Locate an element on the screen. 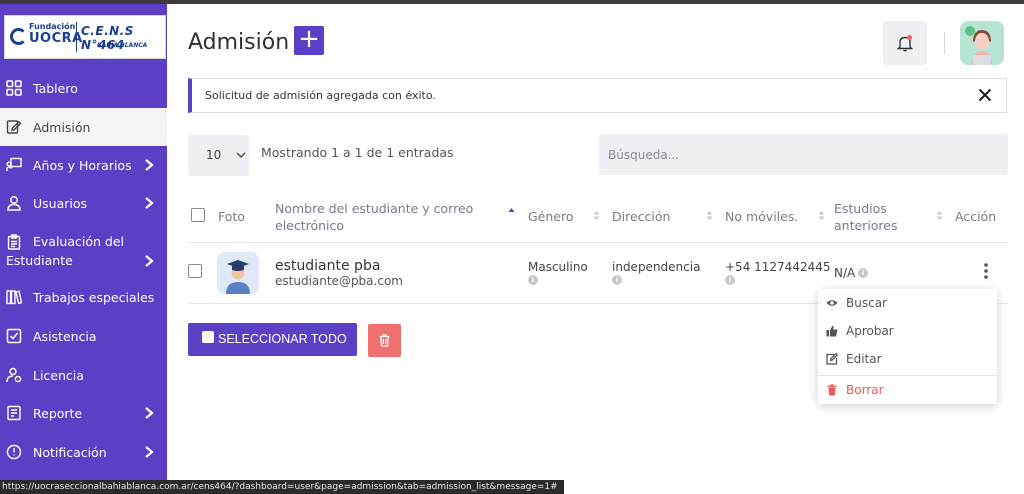 This screenshot has width=1024, height=494. user-avatar is located at coordinates (982, 43).